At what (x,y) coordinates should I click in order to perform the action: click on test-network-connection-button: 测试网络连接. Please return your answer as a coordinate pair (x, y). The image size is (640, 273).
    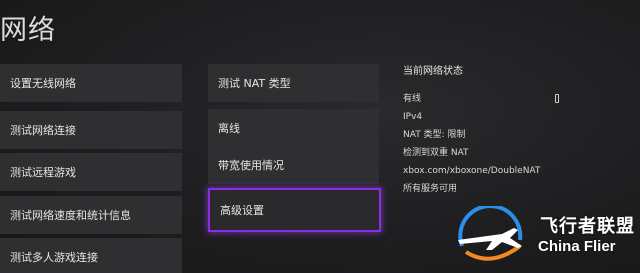
    Looking at the image, I should click on (91, 130).